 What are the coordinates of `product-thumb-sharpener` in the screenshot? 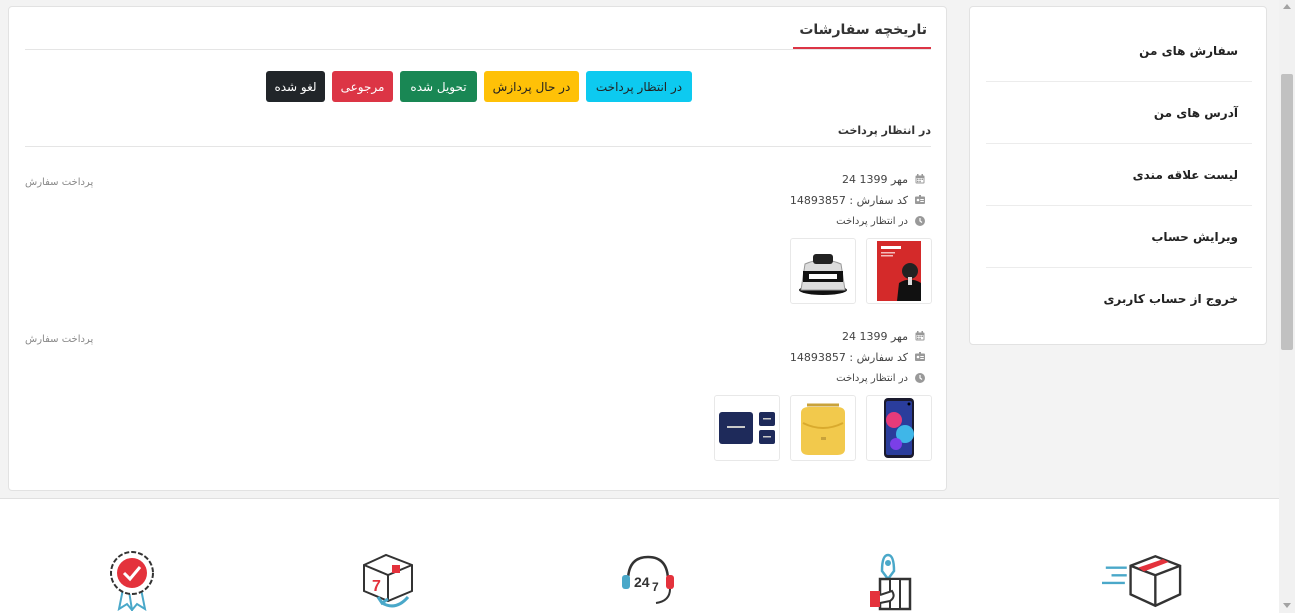 It's located at (823, 271).